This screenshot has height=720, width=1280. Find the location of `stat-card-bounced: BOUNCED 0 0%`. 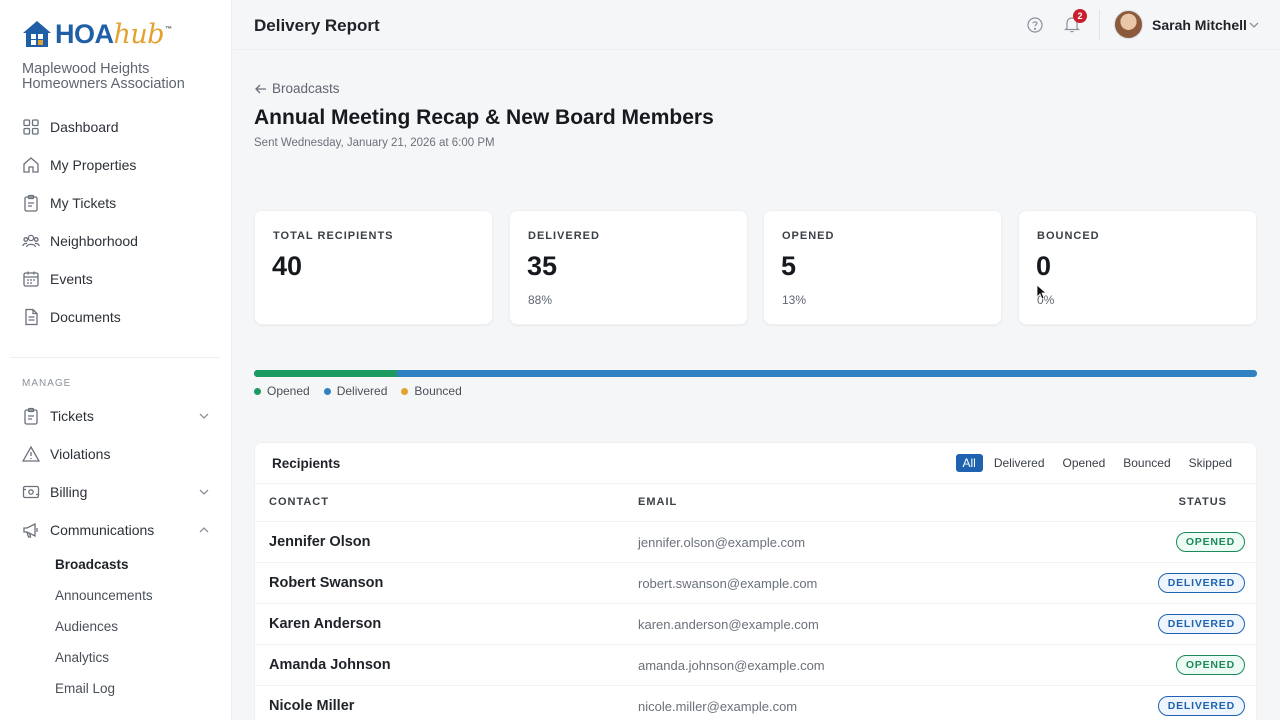

stat-card-bounced: BOUNCED 0 0% is located at coordinates (1137, 267).